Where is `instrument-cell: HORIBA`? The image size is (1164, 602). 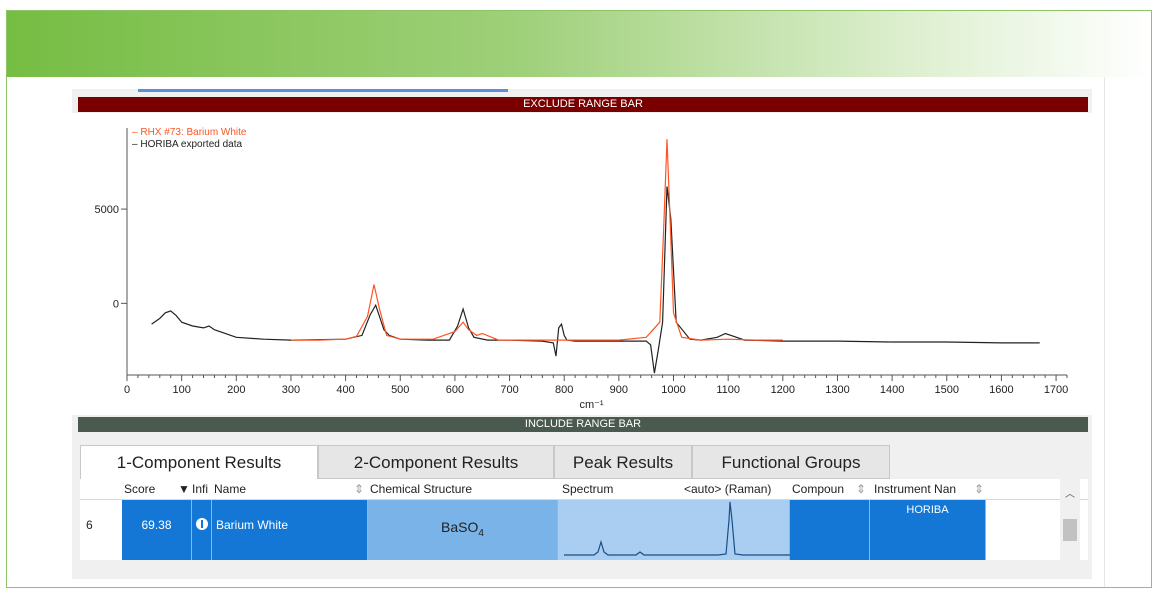
instrument-cell: HORIBA is located at coordinates (928, 530).